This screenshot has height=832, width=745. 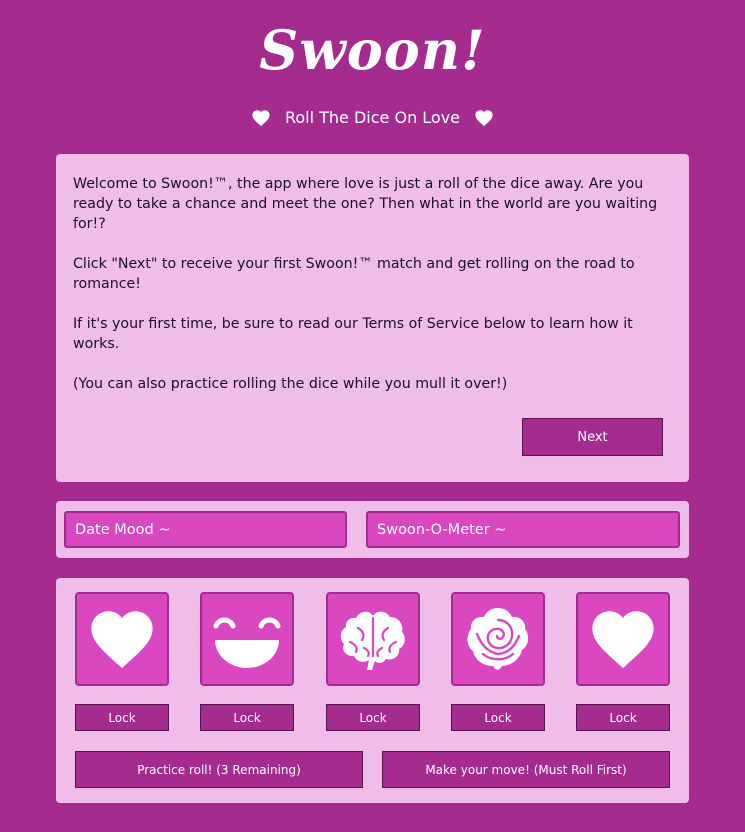 What do you see at coordinates (623, 717) in the screenshot?
I see `lock-button-5: Lock` at bounding box center [623, 717].